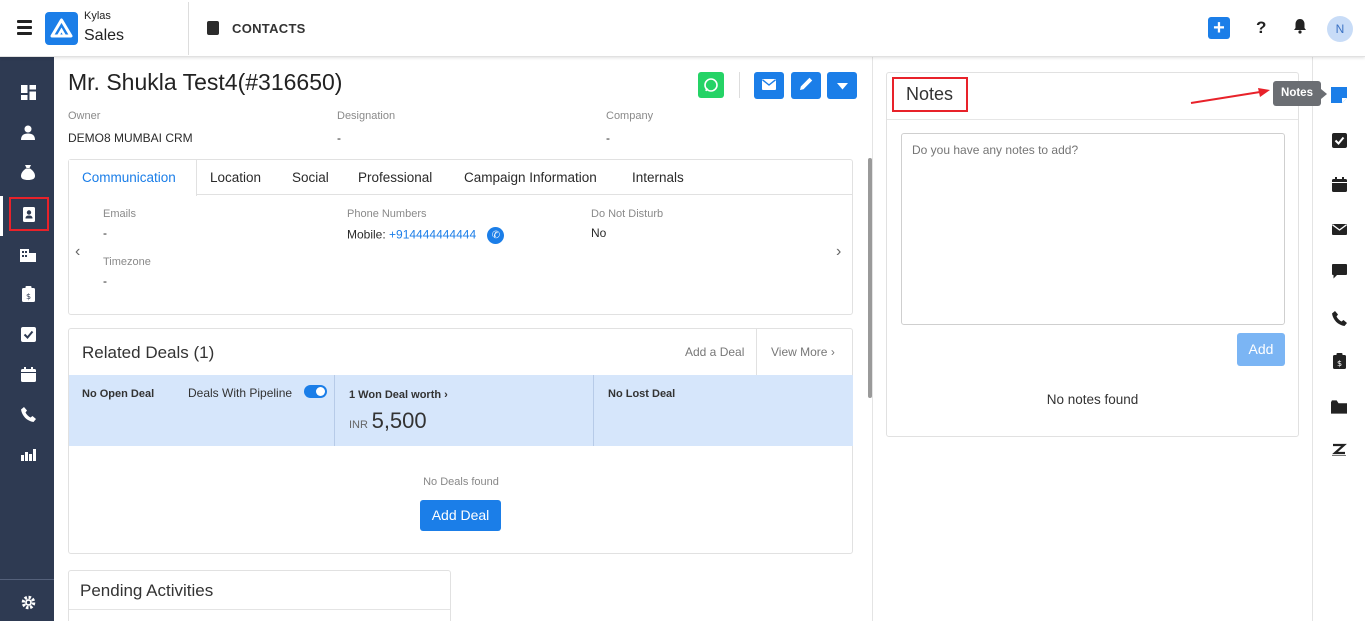 The height and width of the screenshot is (621, 1365). I want to click on won-amount-value: 5,500, so click(399, 420).